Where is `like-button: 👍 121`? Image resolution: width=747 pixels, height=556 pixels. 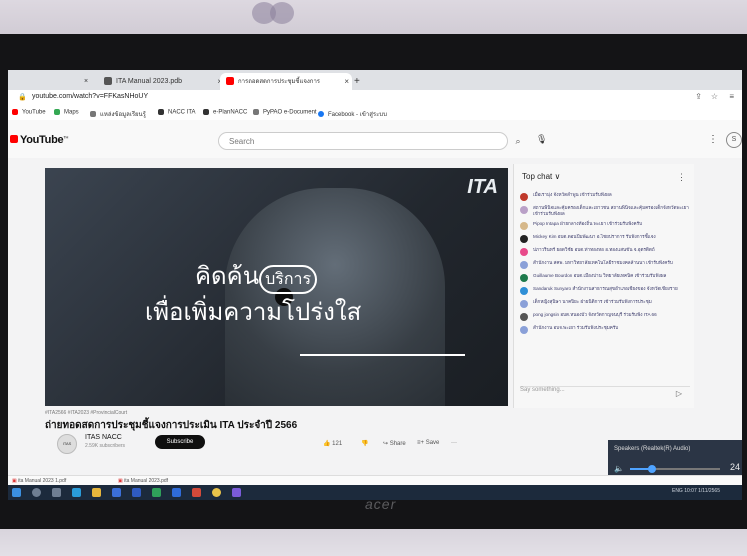
like-button: 👍 121 is located at coordinates (332, 443).